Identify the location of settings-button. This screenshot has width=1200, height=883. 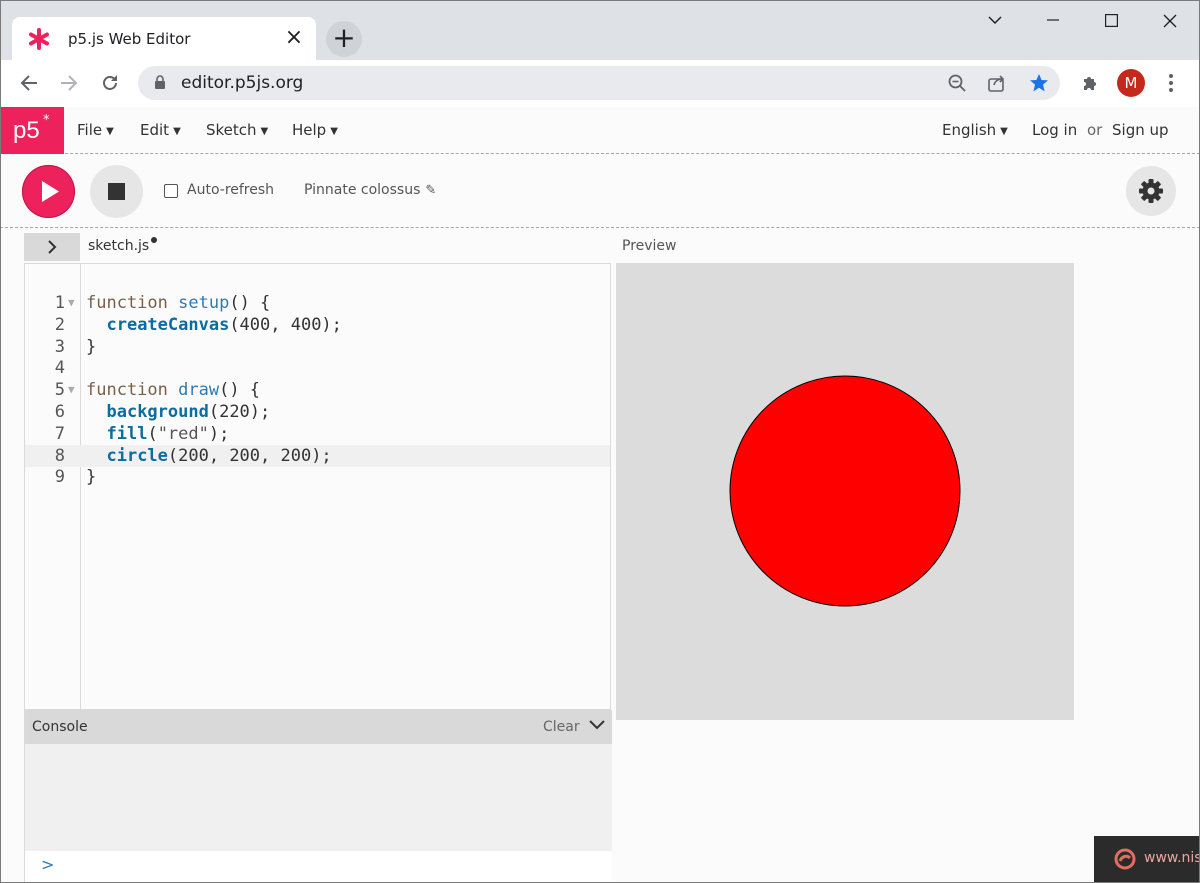
(1151, 191).